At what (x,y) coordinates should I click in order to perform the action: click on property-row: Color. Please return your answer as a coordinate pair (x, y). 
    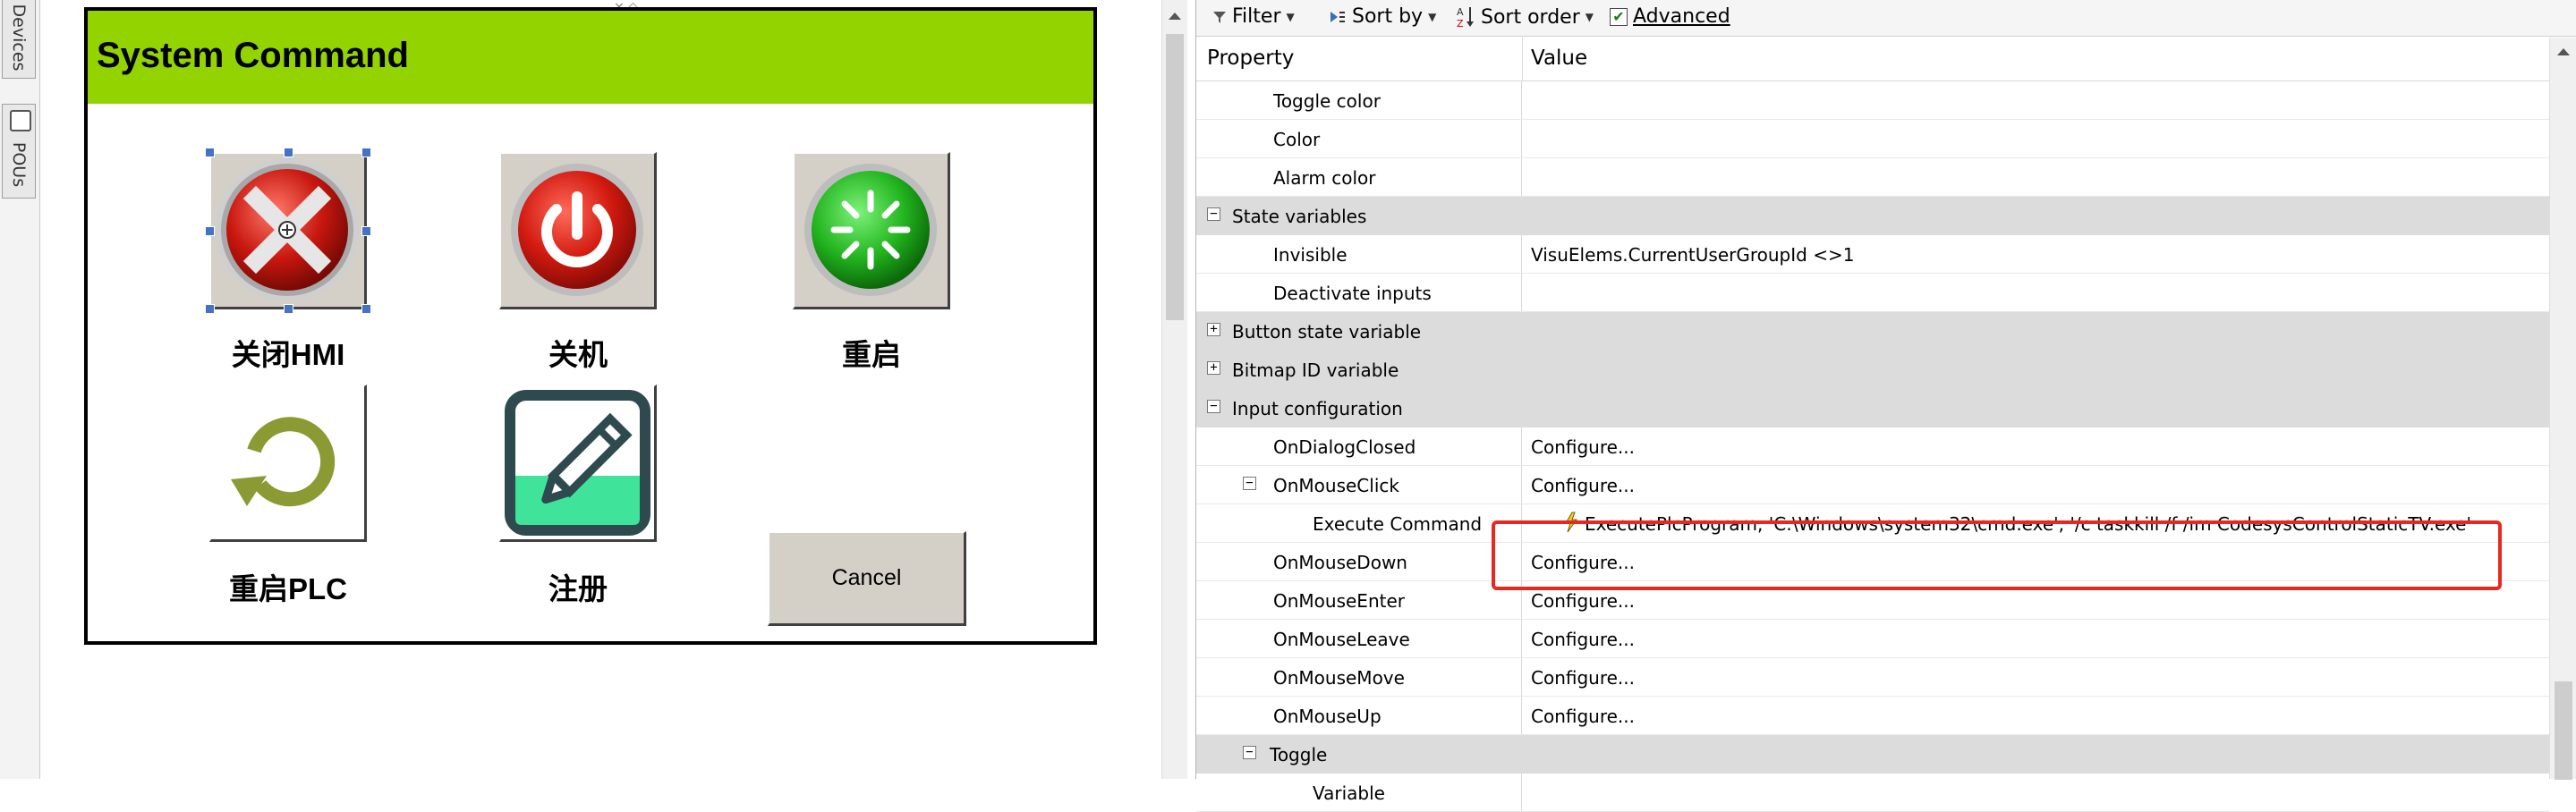
    Looking at the image, I should click on (1872, 139).